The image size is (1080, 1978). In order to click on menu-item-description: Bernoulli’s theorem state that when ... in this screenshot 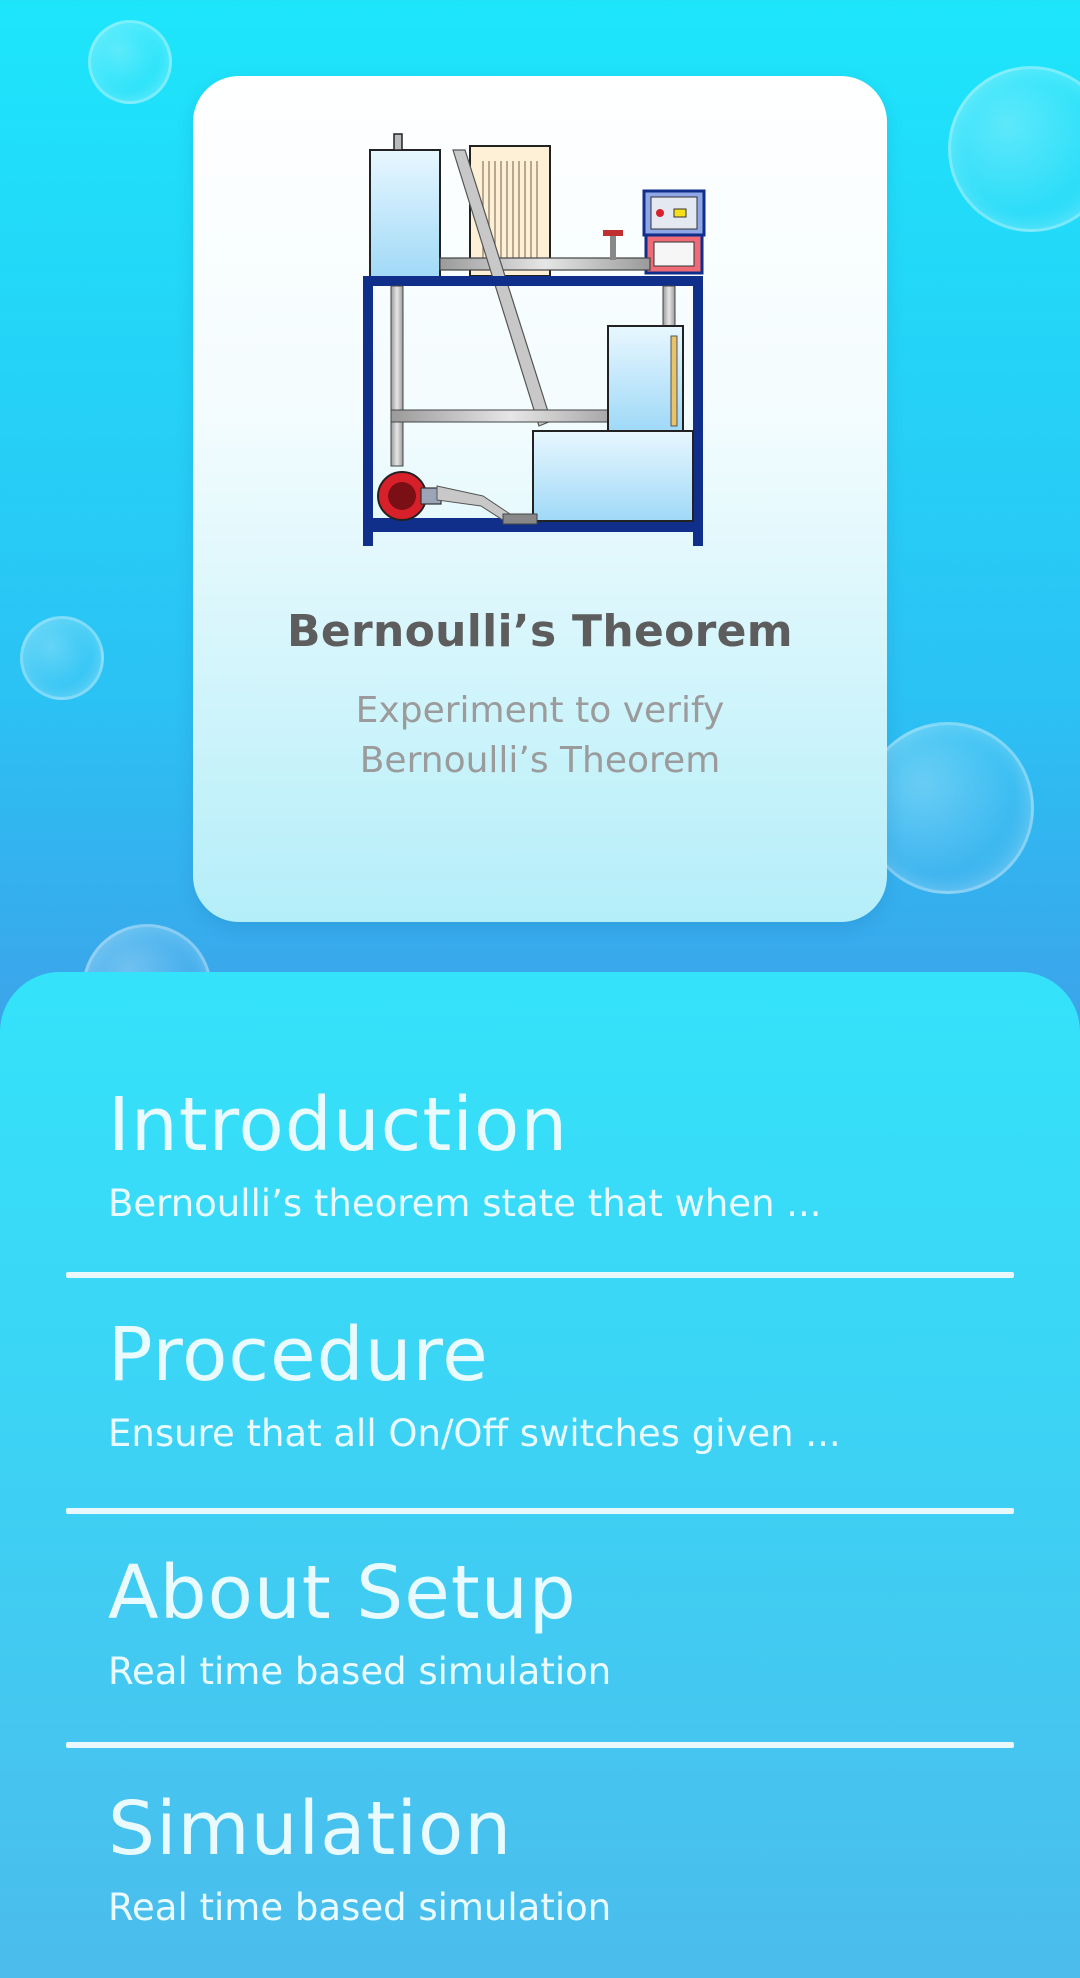, I will do `click(465, 1203)`.